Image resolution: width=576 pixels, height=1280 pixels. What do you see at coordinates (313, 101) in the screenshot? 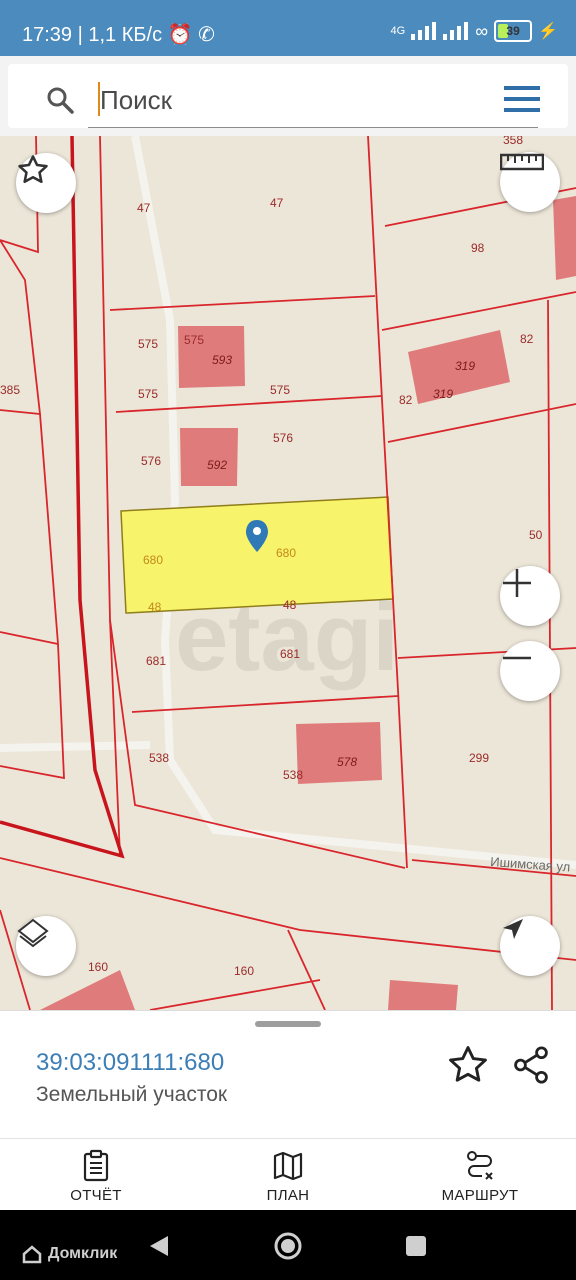
I see `search-input` at bounding box center [313, 101].